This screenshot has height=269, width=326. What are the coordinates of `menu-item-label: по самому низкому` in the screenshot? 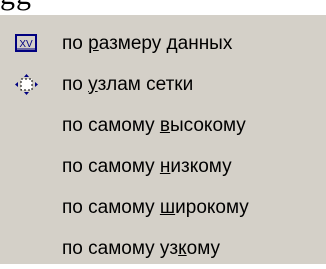 It's located at (147, 166).